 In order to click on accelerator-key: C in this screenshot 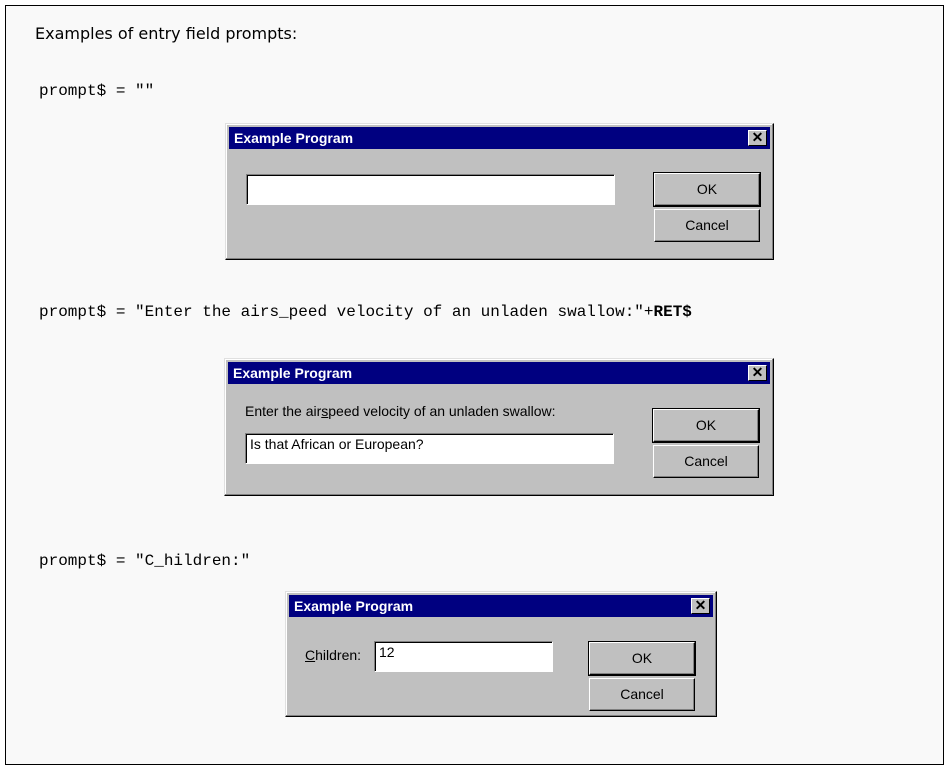, I will do `click(310, 655)`.